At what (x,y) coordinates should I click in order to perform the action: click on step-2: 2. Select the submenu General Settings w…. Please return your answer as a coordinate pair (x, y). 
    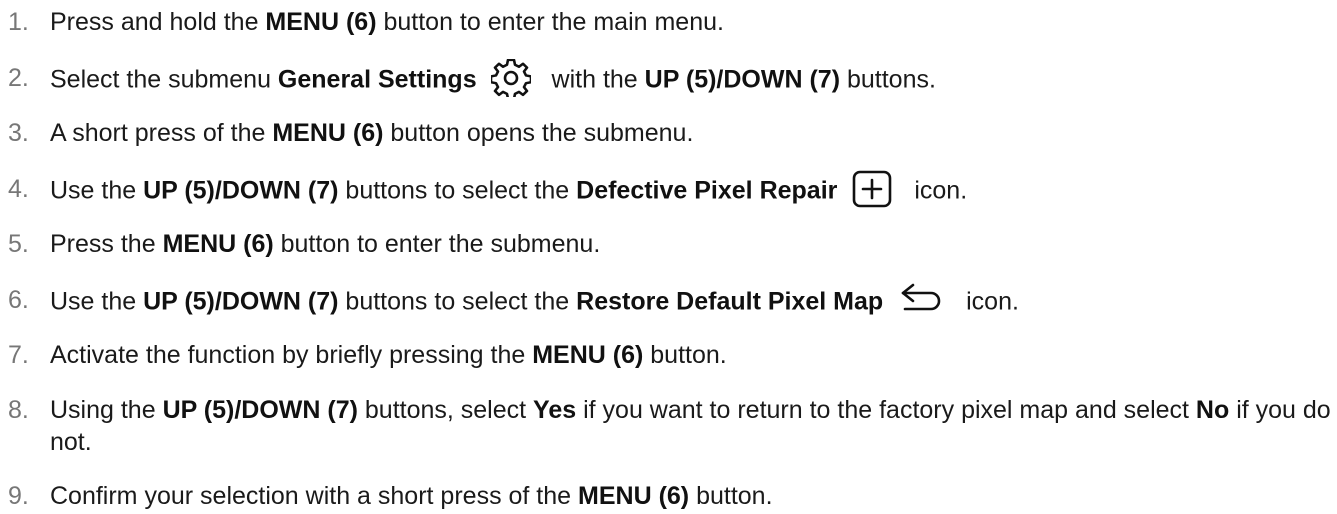
    Looking at the image, I should click on (667, 79).